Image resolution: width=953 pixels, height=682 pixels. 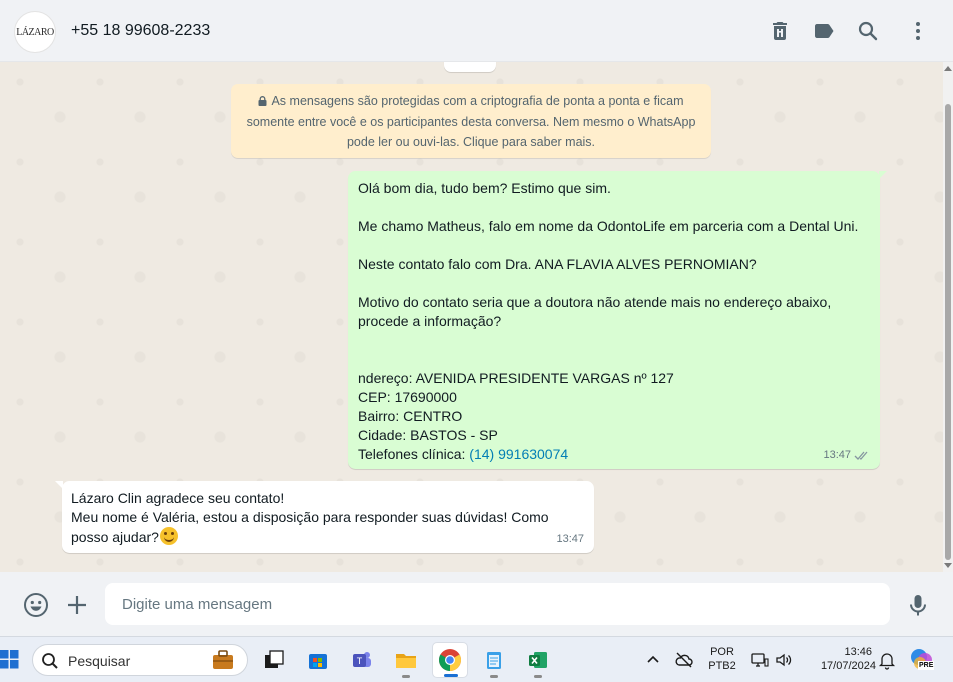 I want to click on contact-name: +55 18 99608-2233, so click(x=140, y=31).